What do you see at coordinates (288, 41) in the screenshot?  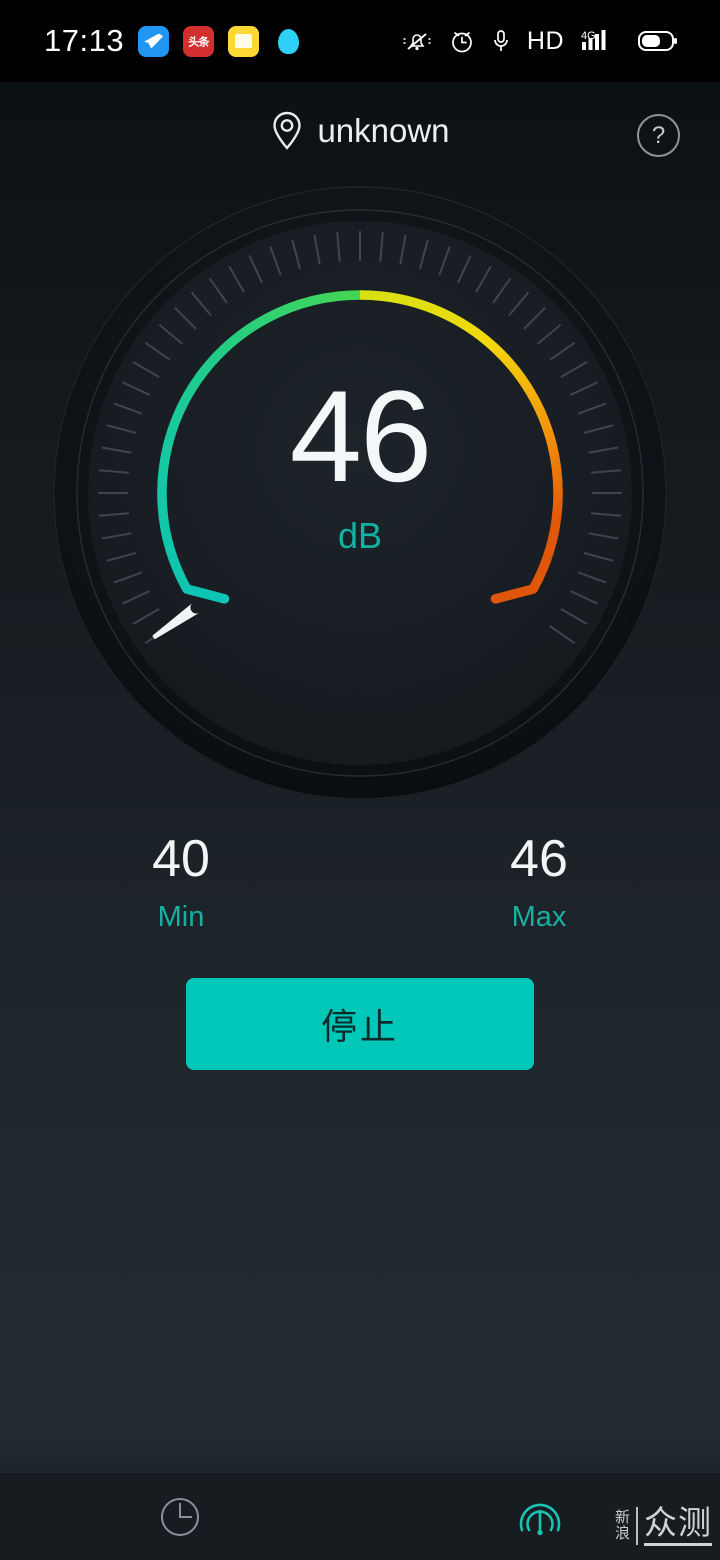 I see `qq-penguin-app-icon` at bounding box center [288, 41].